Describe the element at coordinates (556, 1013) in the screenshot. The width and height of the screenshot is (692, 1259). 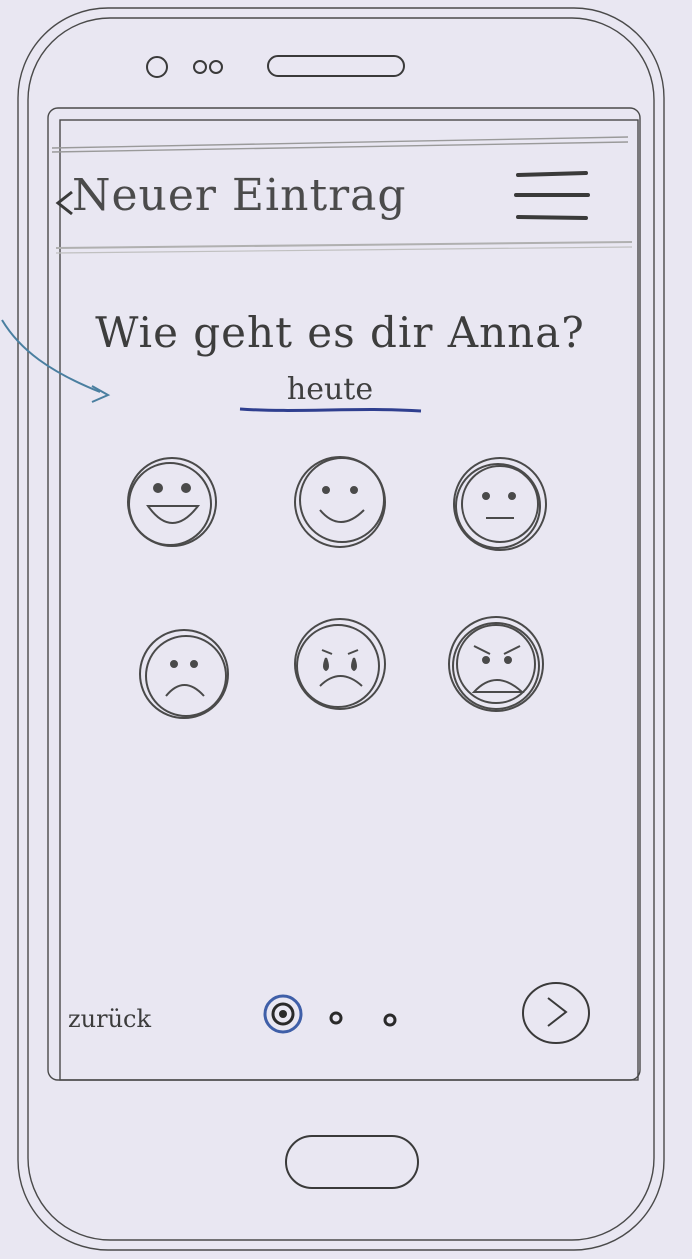
I see `chevron-right-circle-icon` at that location.